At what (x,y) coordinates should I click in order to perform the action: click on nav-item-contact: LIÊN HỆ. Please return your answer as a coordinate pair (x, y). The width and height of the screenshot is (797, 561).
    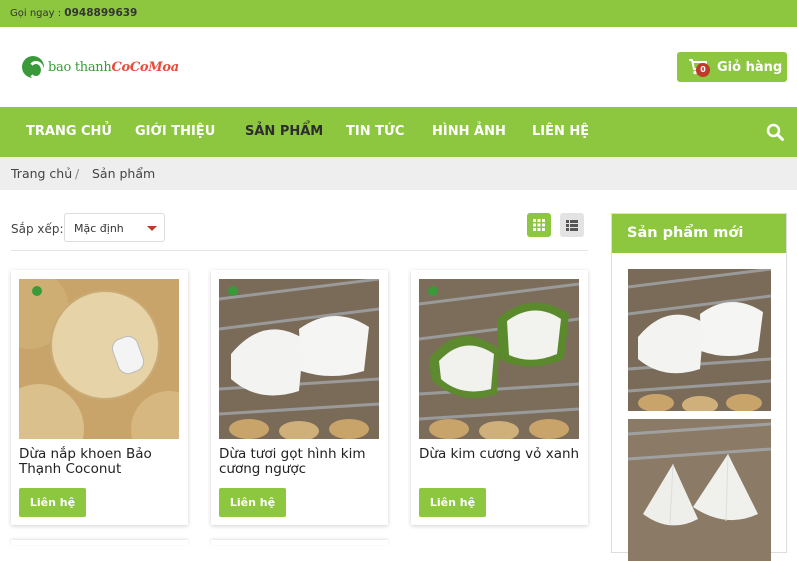
    Looking at the image, I should click on (560, 131).